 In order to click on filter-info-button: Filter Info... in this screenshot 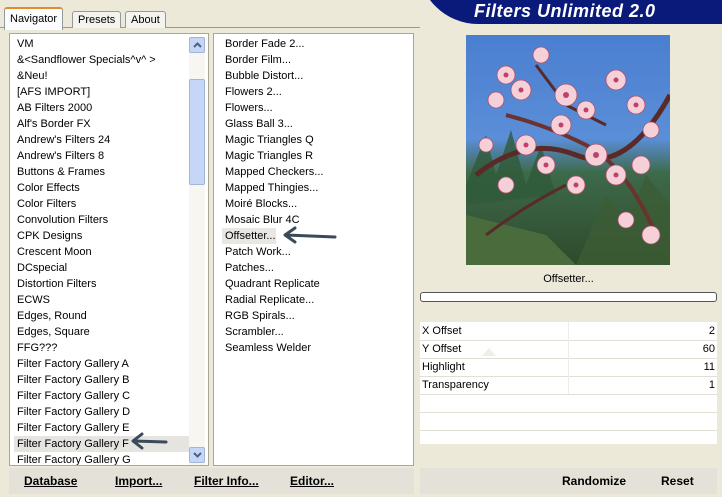, I will do `click(226, 481)`.